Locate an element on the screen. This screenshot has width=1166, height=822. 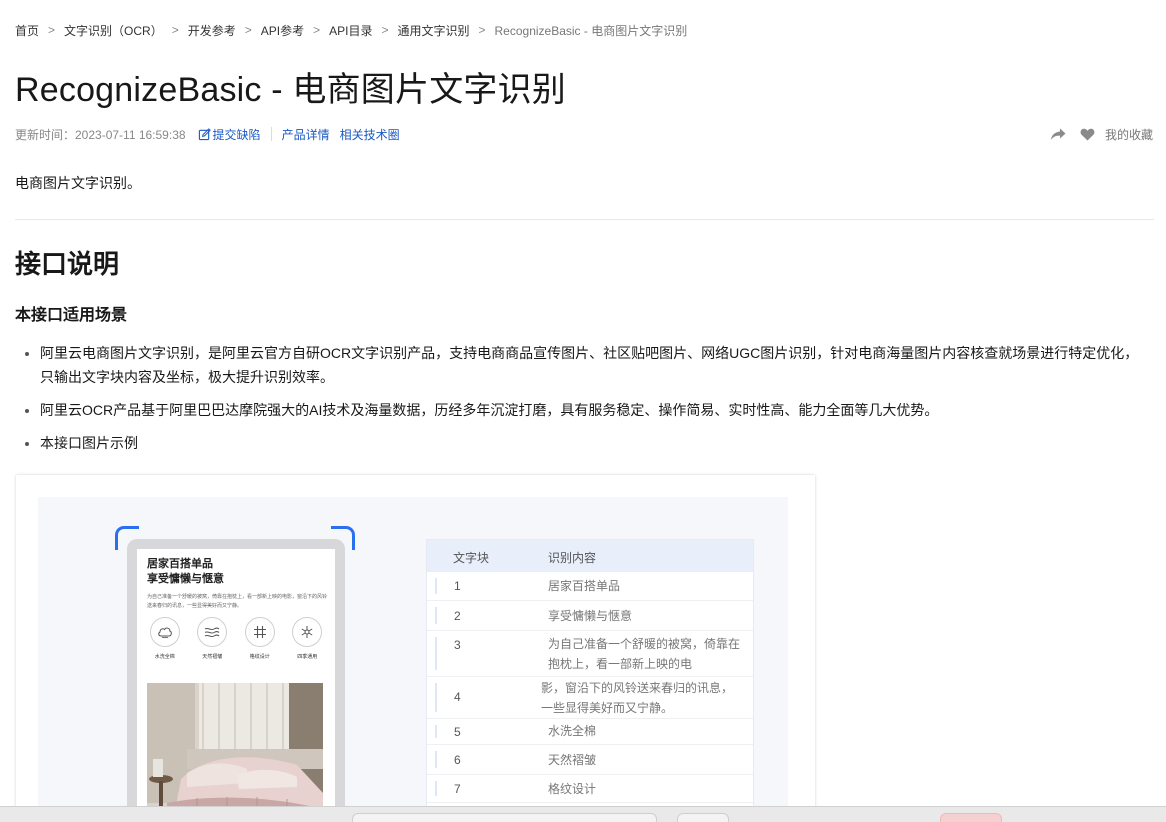
row-number: 7 is located at coordinates (457, 789).